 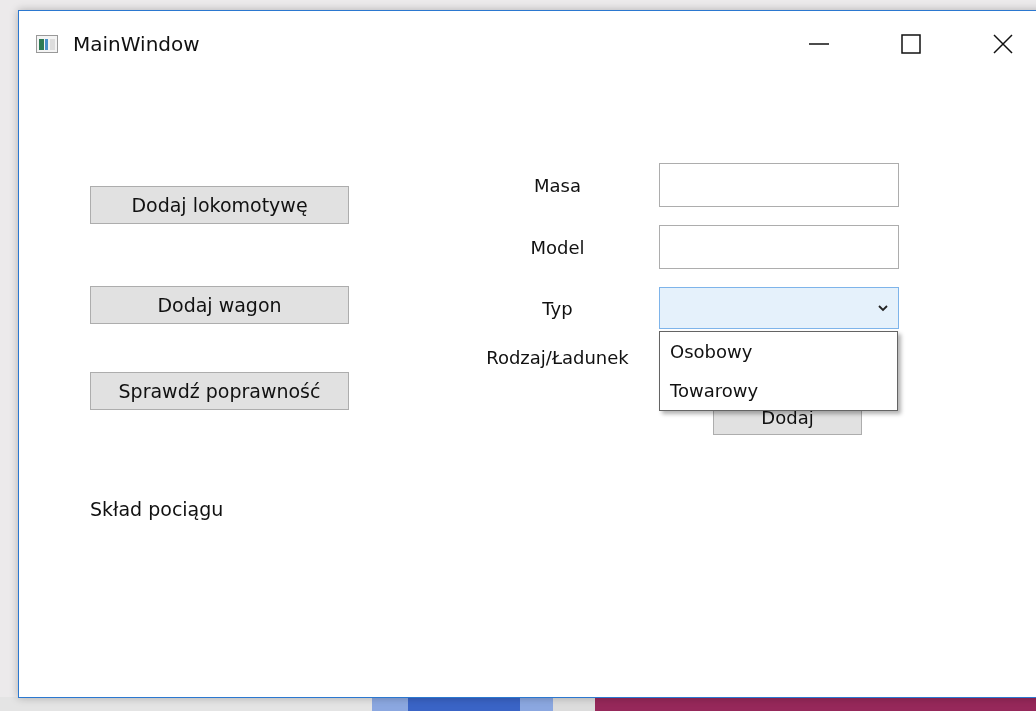 I want to click on dropdown-option: Osobowy, so click(x=778, y=351).